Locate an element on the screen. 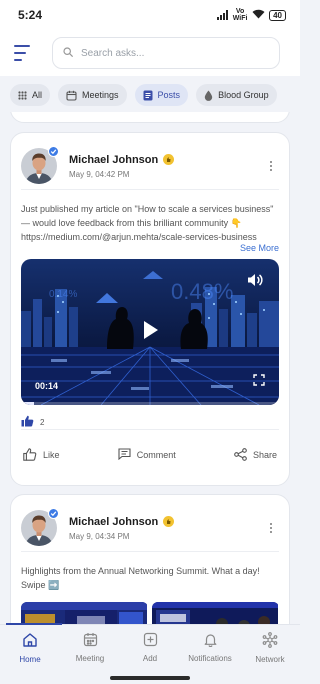 The width and height of the screenshot is (320, 684). filter-chips: All Meetings Posts Blood Group is located at coordinates (150, 95).